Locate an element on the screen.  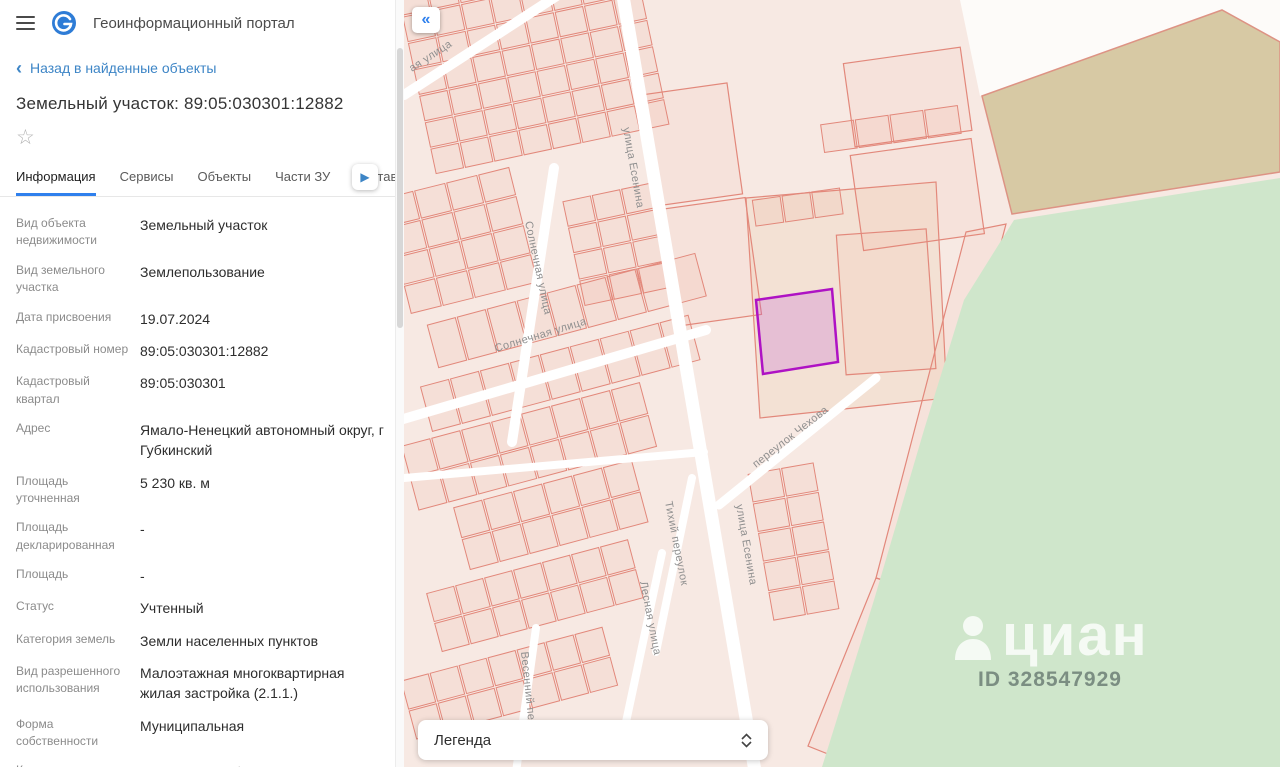
field-label: Форма собственности is located at coordinates (57, 732).